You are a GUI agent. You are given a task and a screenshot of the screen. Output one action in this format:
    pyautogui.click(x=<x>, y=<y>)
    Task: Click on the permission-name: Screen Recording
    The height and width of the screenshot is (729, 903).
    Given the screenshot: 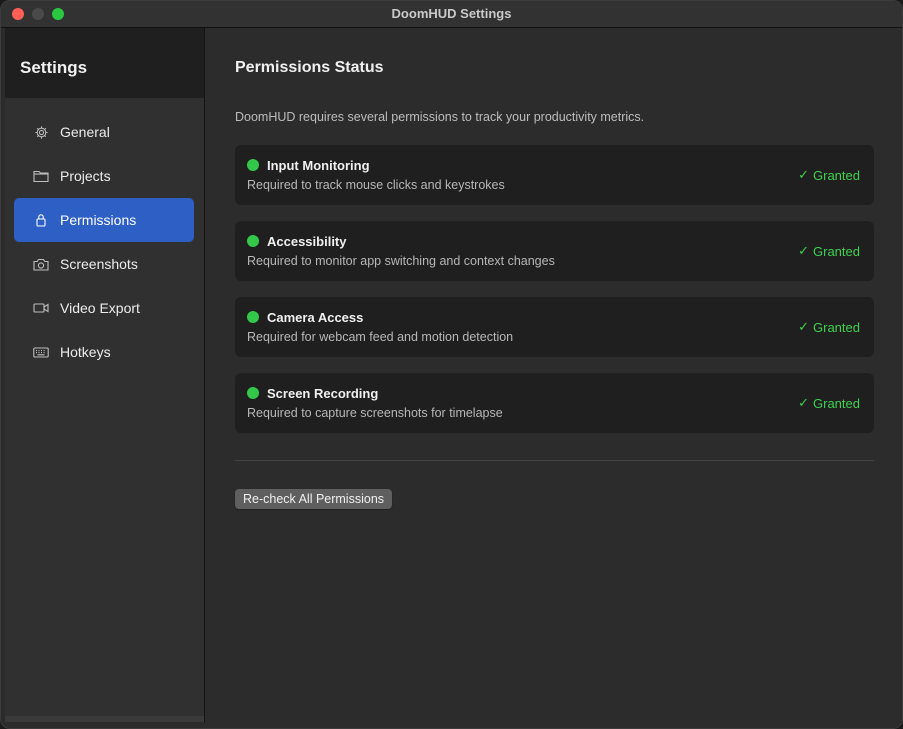 What is the action you would take?
    pyautogui.click(x=323, y=393)
    